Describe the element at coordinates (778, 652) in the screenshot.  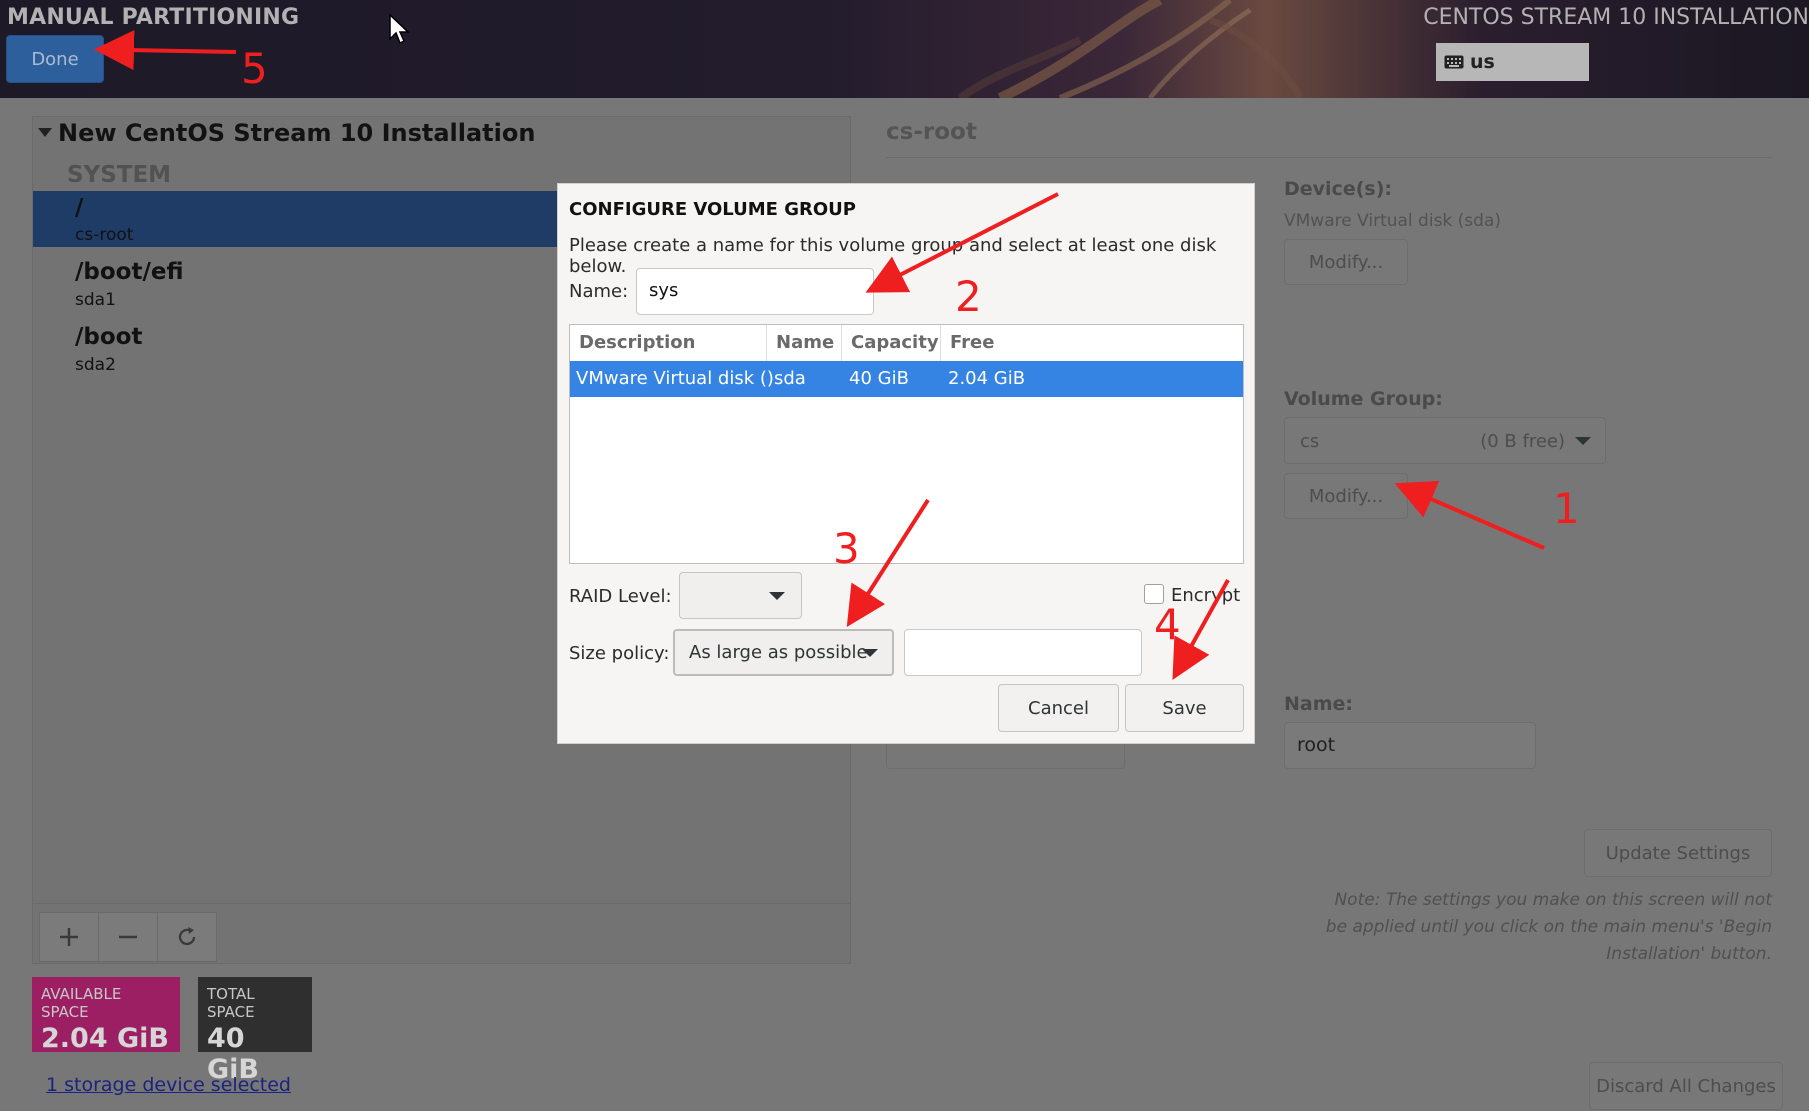
I see `size-policy-value: As large as possible` at that location.